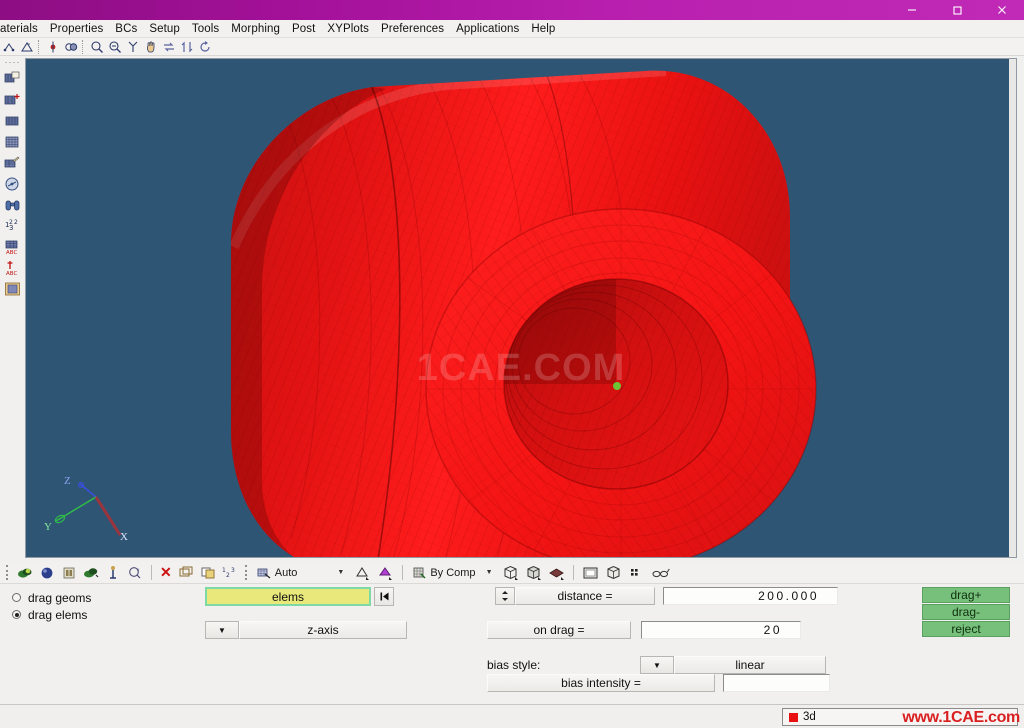 The image size is (1024, 728). Describe the element at coordinates (12, 204) in the screenshot. I see `binoculars-find-icon` at that location.